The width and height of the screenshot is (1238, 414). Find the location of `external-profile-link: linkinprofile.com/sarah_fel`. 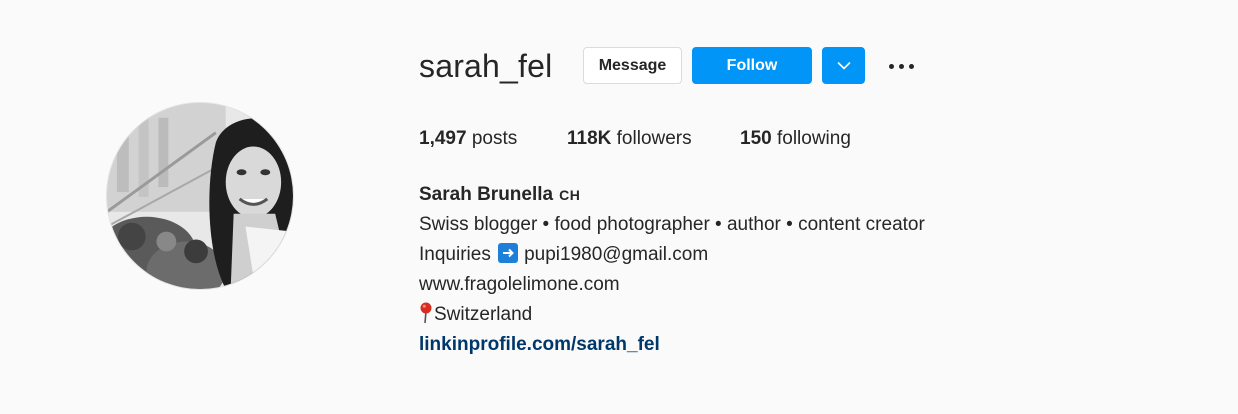

external-profile-link: linkinprofile.com/sarah_fel is located at coordinates (539, 344).